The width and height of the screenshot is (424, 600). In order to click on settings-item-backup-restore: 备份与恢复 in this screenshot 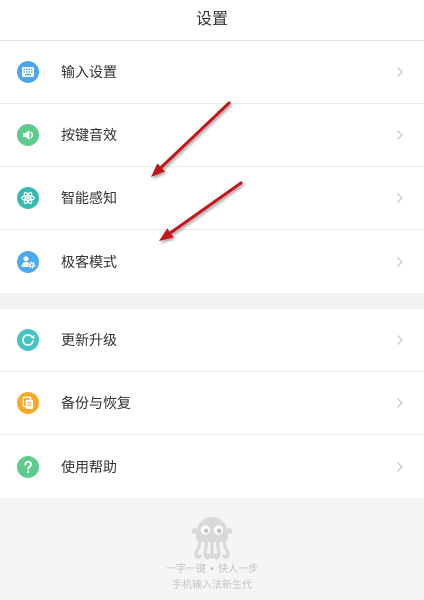, I will do `click(212, 403)`.